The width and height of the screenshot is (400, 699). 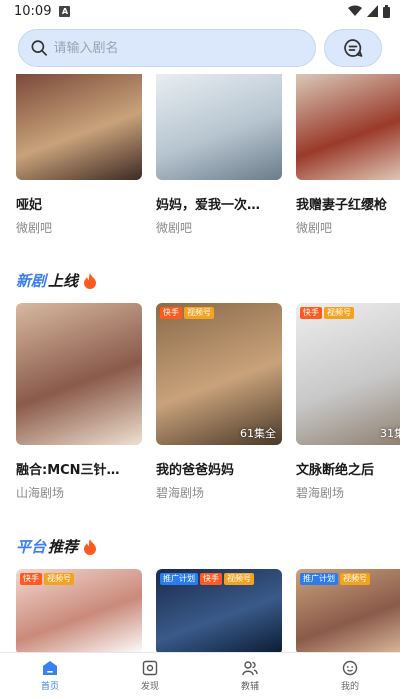 I want to click on drama-title: 我的爸爸妈妈, so click(x=195, y=470).